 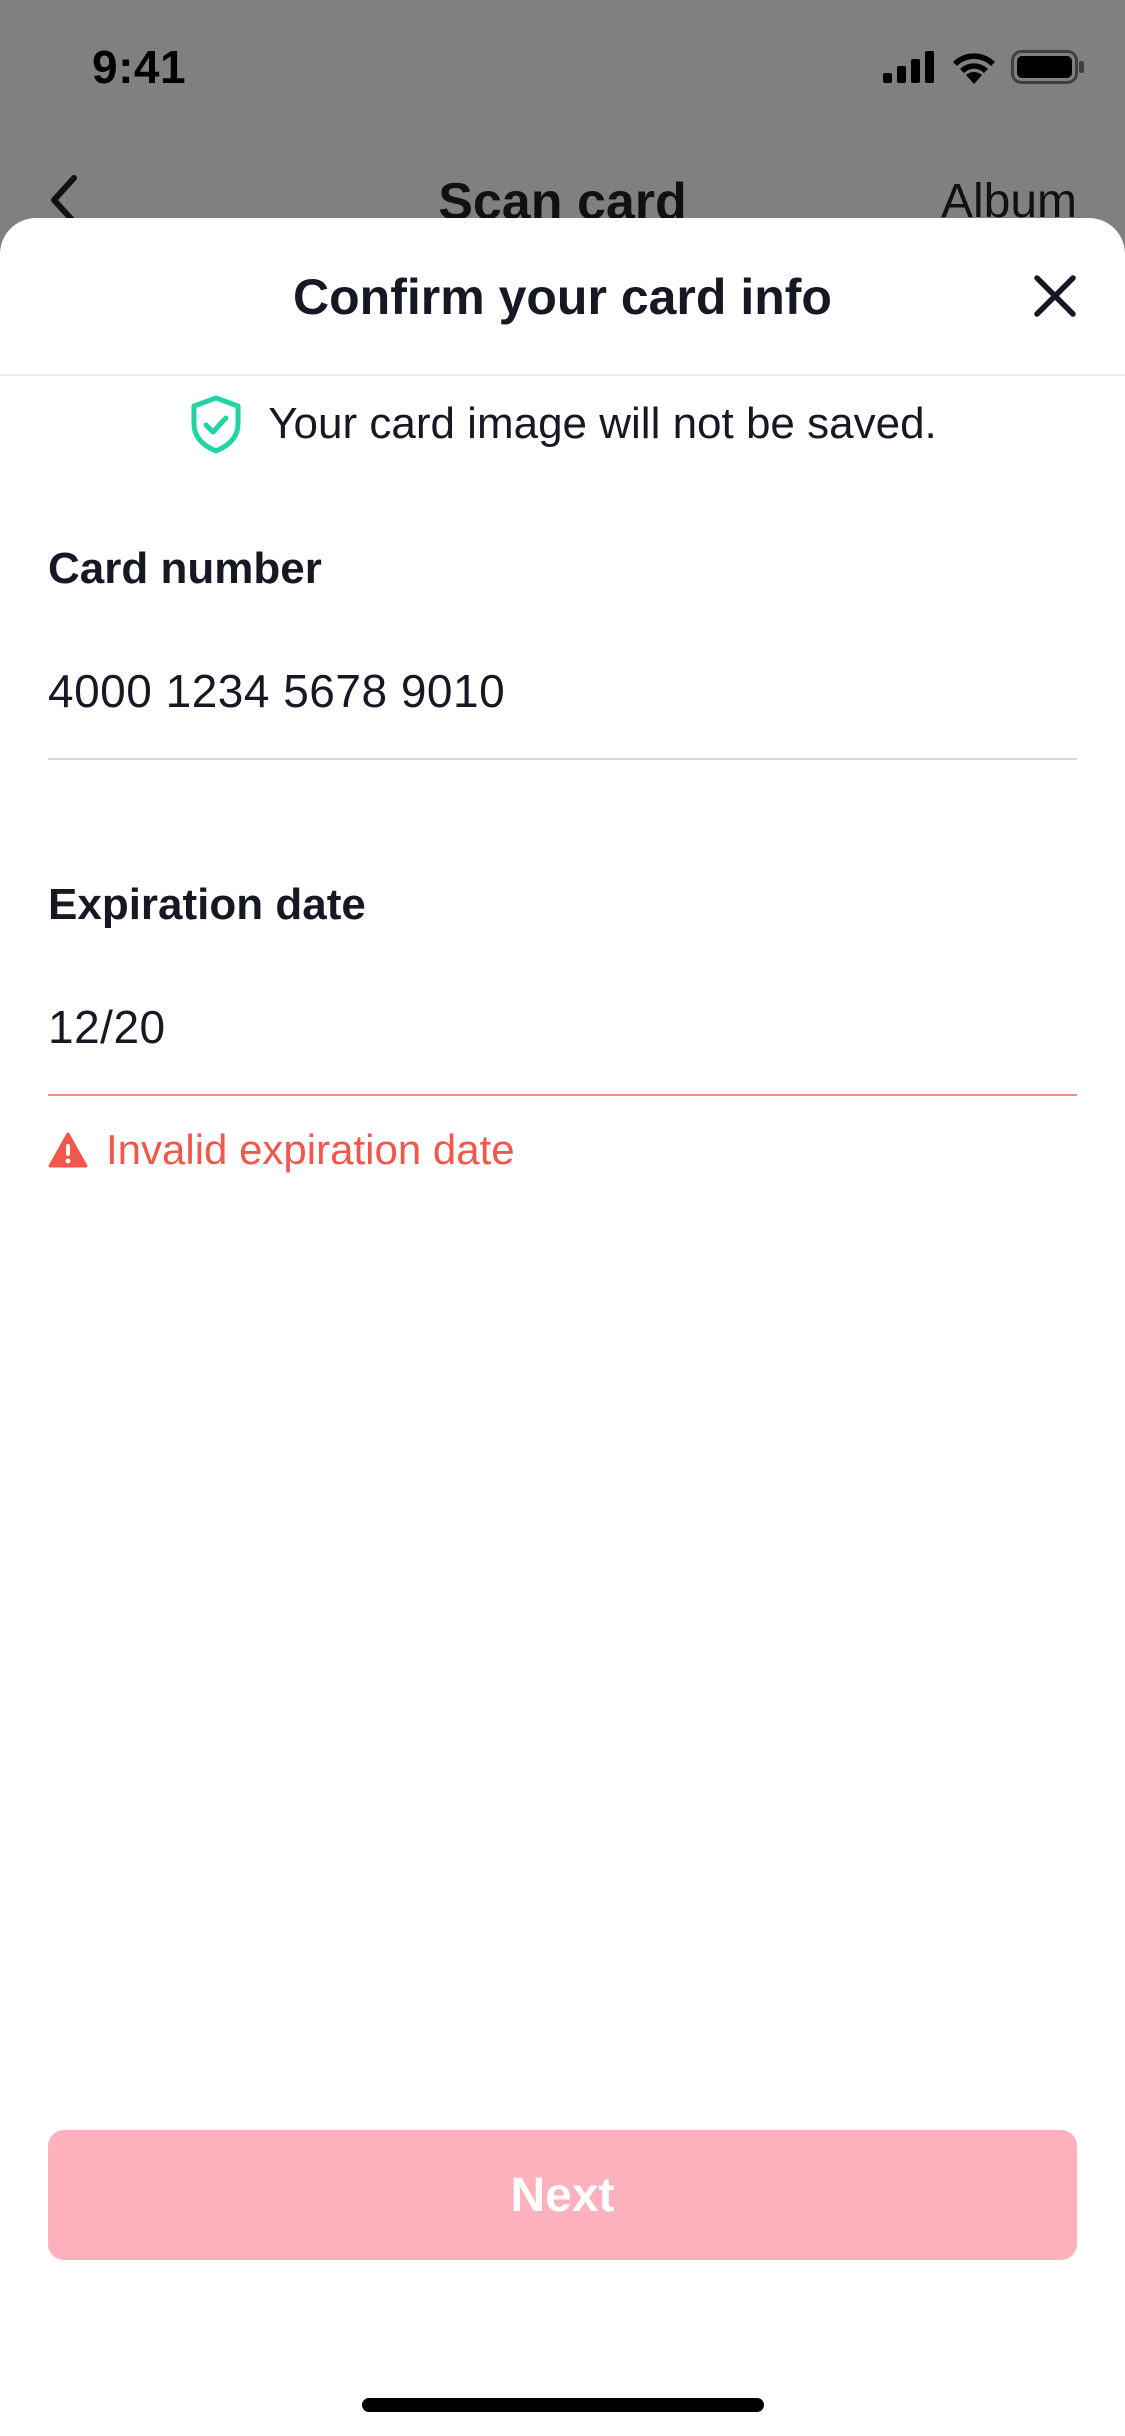 What do you see at coordinates (562, 66) in the screenshot?
I see `status-bar: 9:41` at bounding box center [562, 66].